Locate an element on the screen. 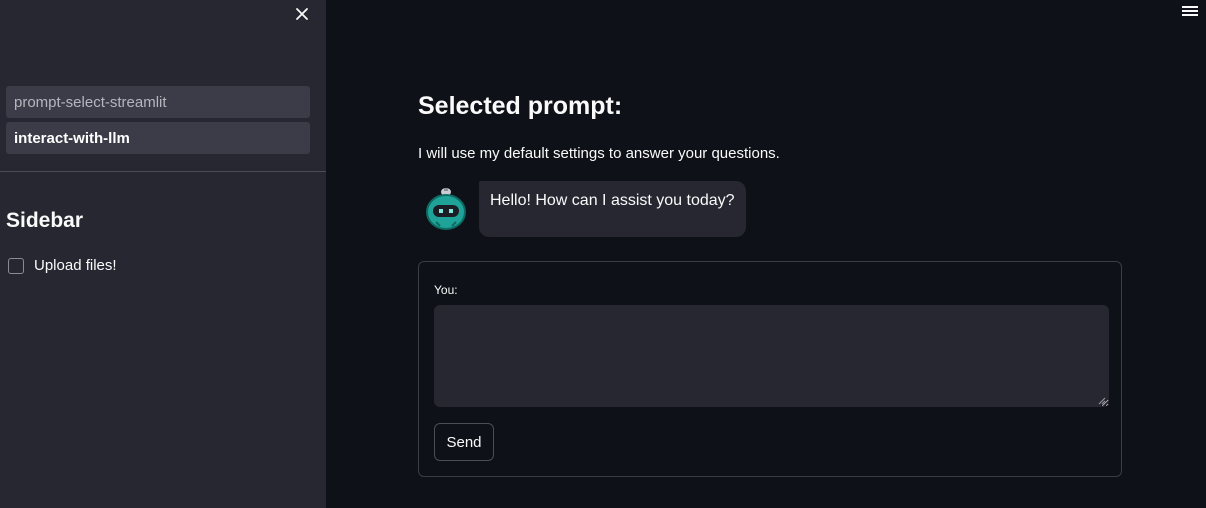 The width and height of the screenshot is (1206, 508). resize-handle-icon is located at coordinates (1102, 401).